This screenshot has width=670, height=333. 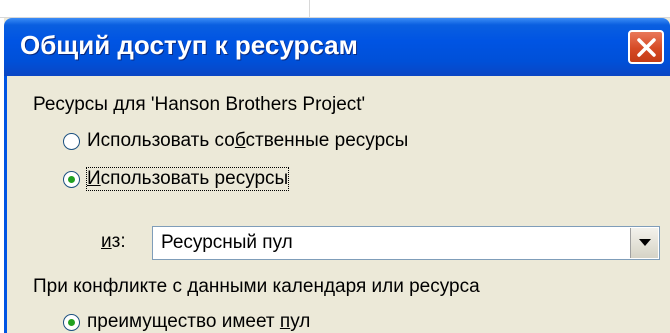 I want to click on label-text: з:, so click(x=118, y=241).